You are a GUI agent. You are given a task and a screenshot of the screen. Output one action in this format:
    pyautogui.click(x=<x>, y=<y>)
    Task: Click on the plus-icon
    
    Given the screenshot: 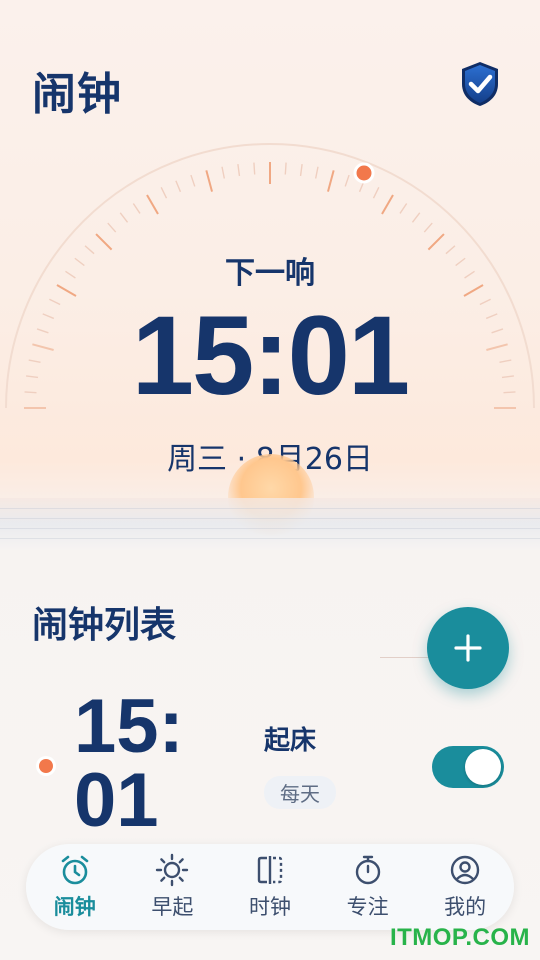 What is the action you would take?
    pyautogui.click(x=468, y=648)
    